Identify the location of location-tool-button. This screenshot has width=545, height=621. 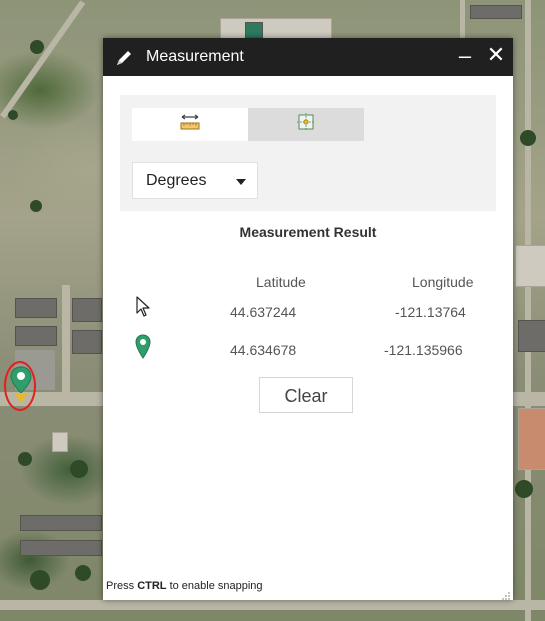
(306, 124).